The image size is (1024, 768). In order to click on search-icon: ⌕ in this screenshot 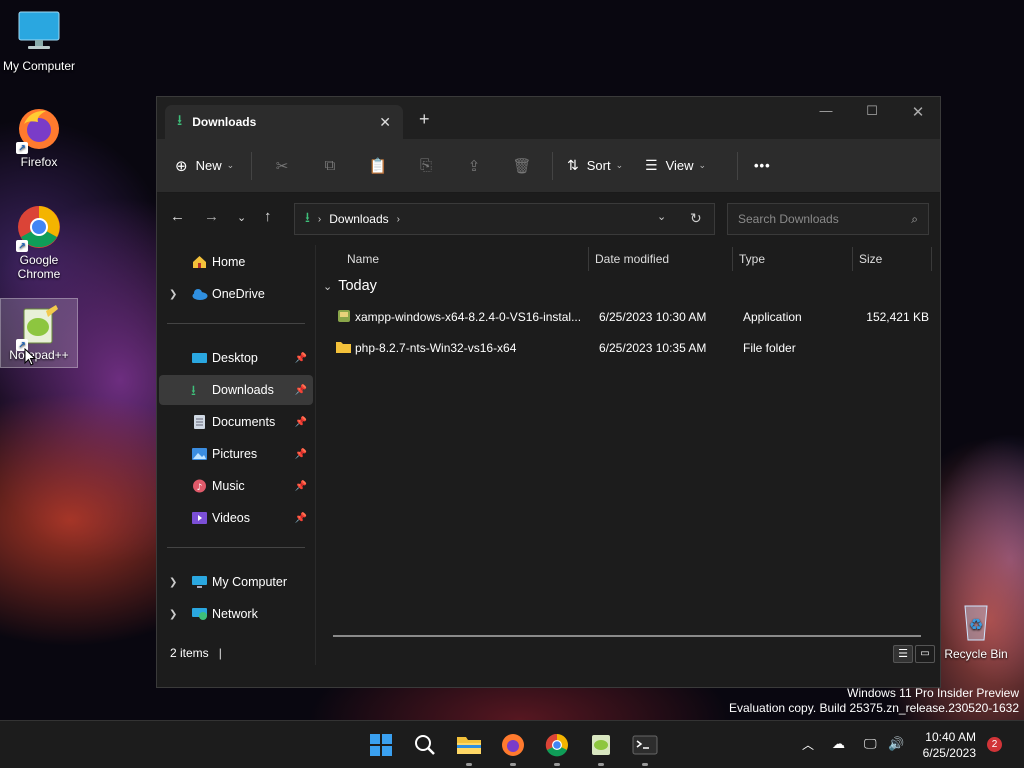, I will do `click(914, 219)`.